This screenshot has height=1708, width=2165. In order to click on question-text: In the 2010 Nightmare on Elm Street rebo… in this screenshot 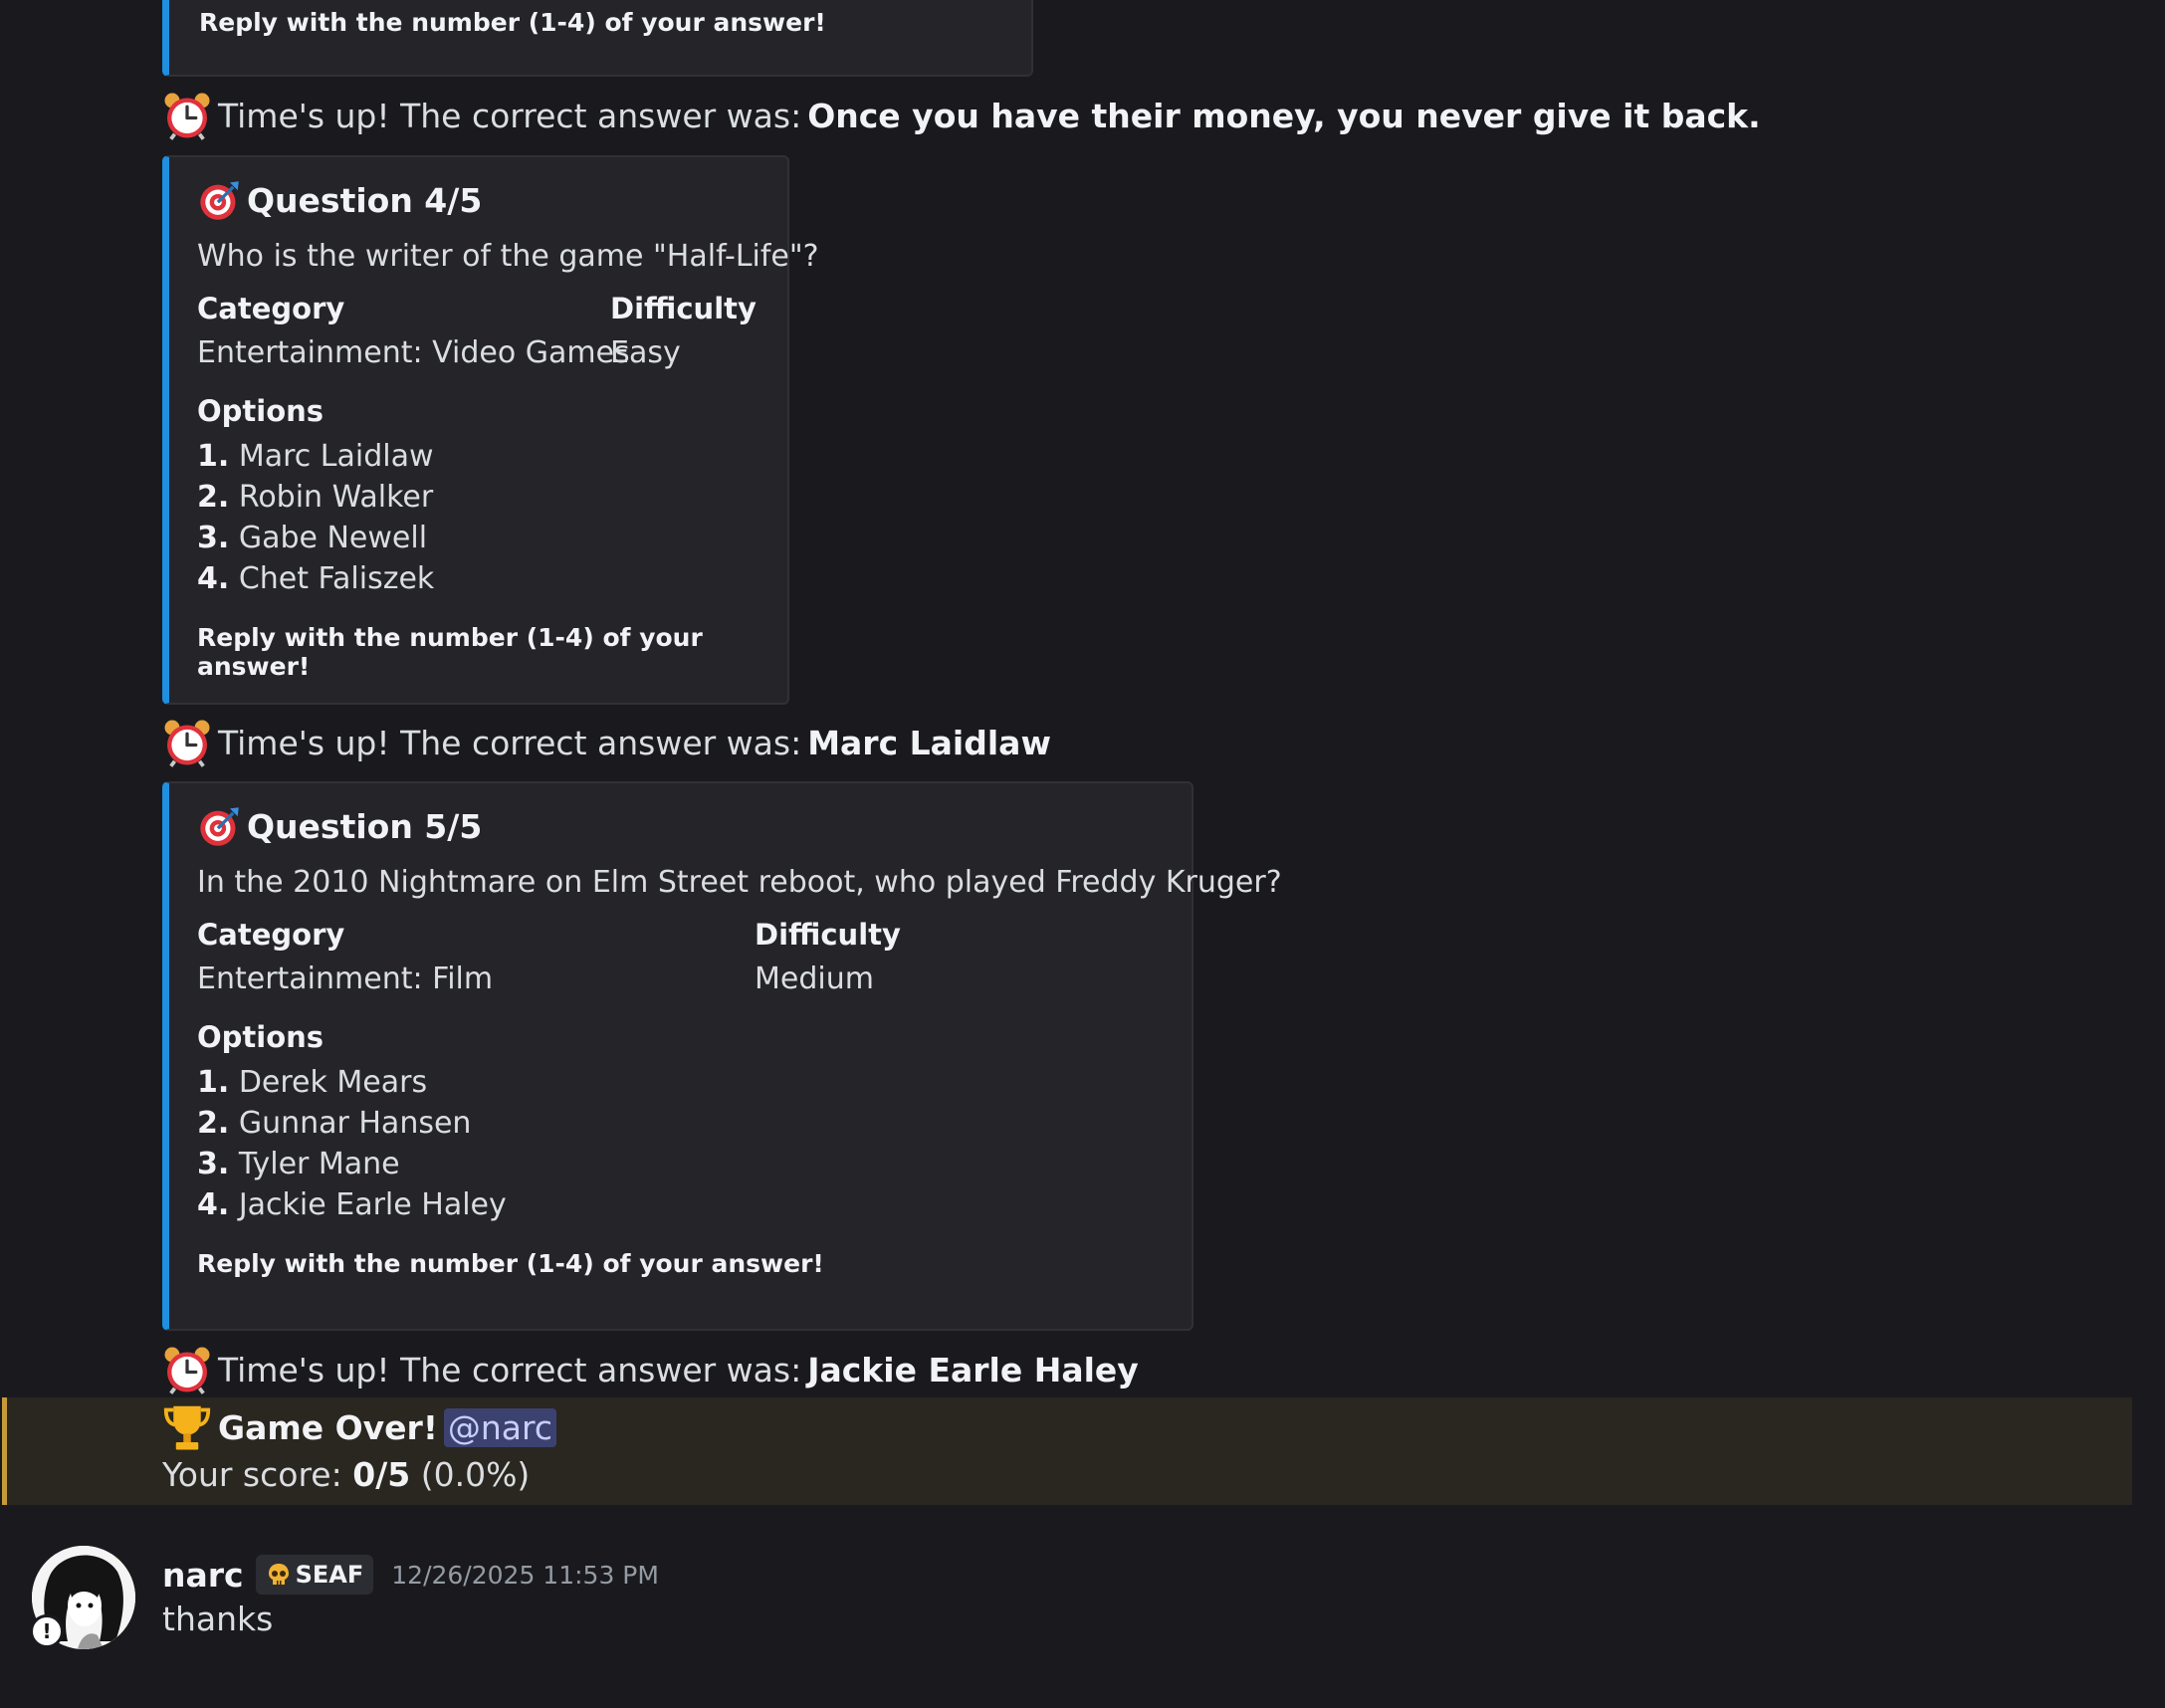, I will do `click(739, 882)`.